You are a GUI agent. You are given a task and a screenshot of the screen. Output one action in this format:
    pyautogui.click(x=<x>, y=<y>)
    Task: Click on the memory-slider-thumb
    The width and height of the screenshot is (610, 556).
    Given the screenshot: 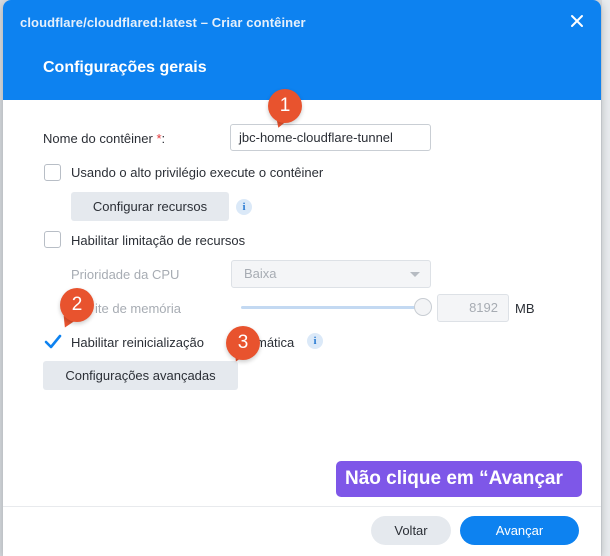 What is the action you would take?
    pyautogui.click(x=423, y=307)
    